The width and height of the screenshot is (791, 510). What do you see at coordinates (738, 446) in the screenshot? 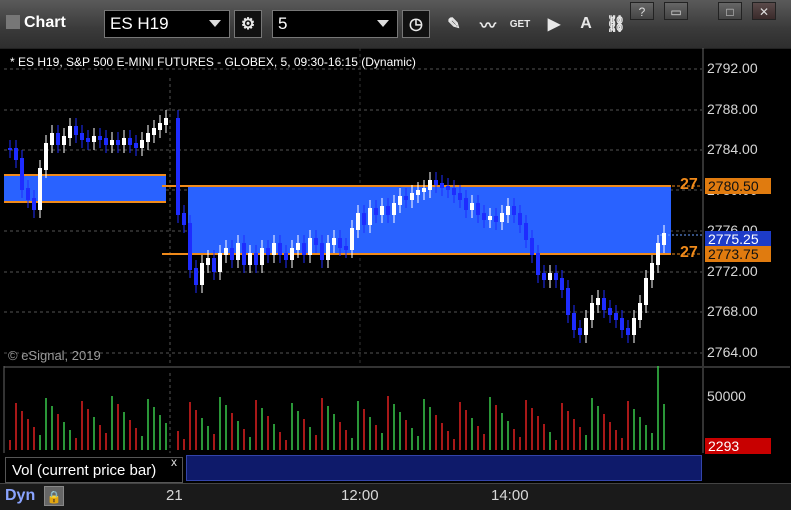
I see `volume-current-tag: 2293` at bounding box center [738, 446].